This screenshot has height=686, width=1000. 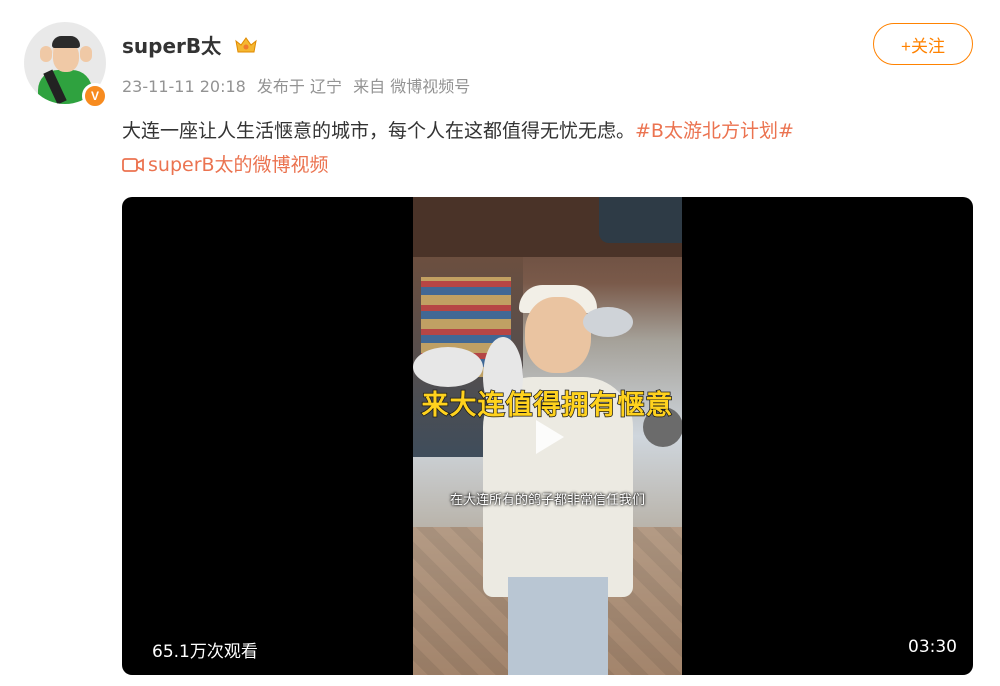 I want to click on video-link-label: superB太的微博视频, so click(x=238, y=165).